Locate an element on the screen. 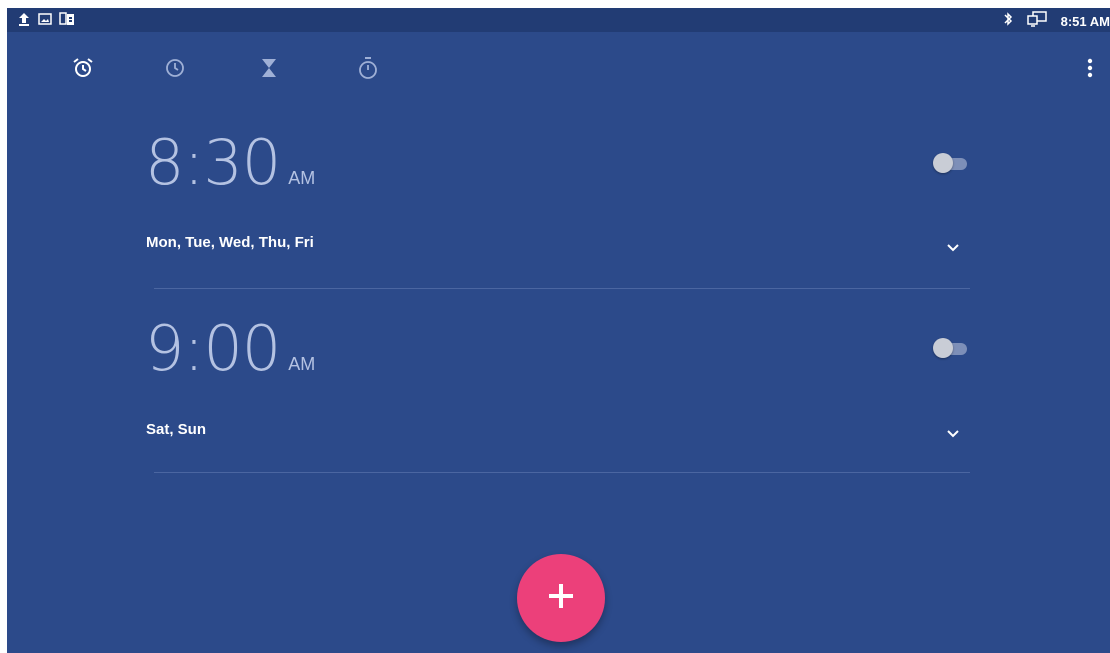 Image resolution: width=1110 pixels, height=653 pixels. status-bar: 8:51 AM is located at coordinates (558, 20).